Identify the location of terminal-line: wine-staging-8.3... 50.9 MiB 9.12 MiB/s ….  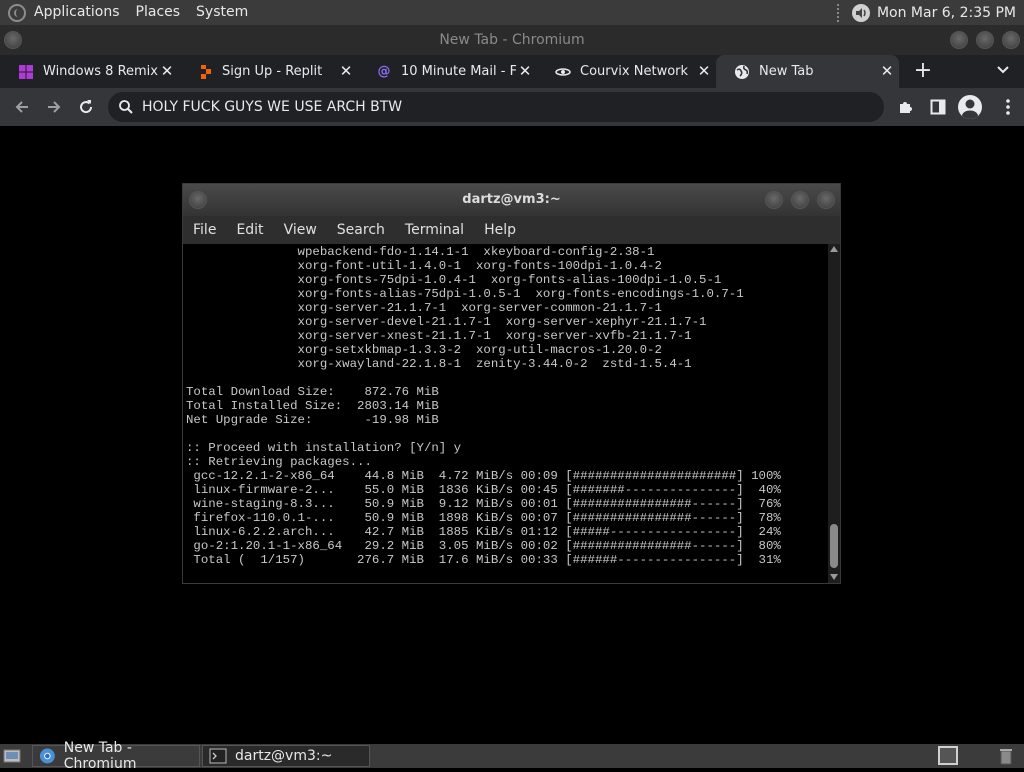
(483, 504).